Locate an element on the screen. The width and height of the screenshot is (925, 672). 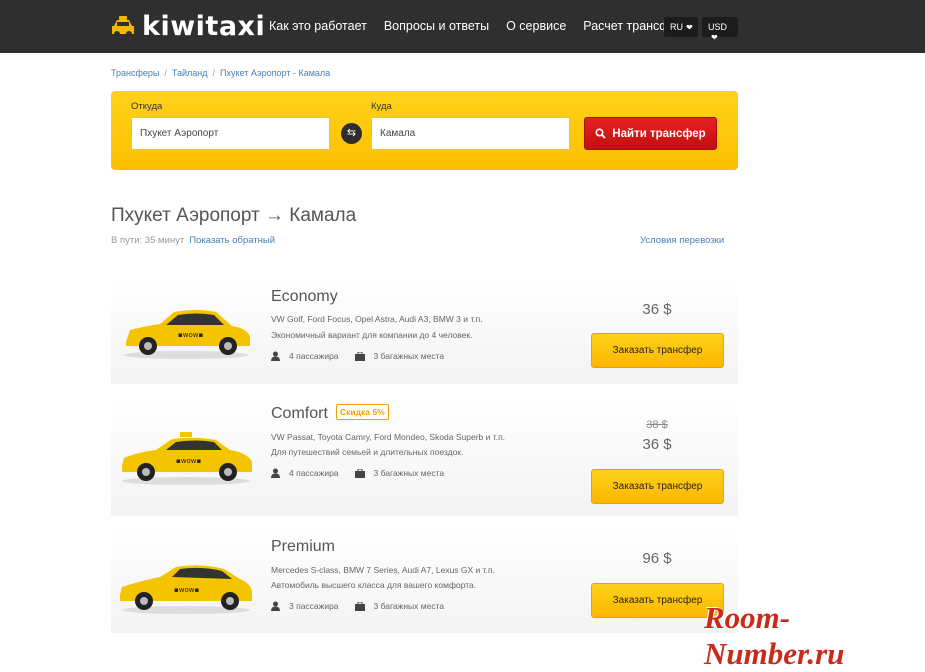
currency-select: USD❤ is located at coordinates (720, 29).